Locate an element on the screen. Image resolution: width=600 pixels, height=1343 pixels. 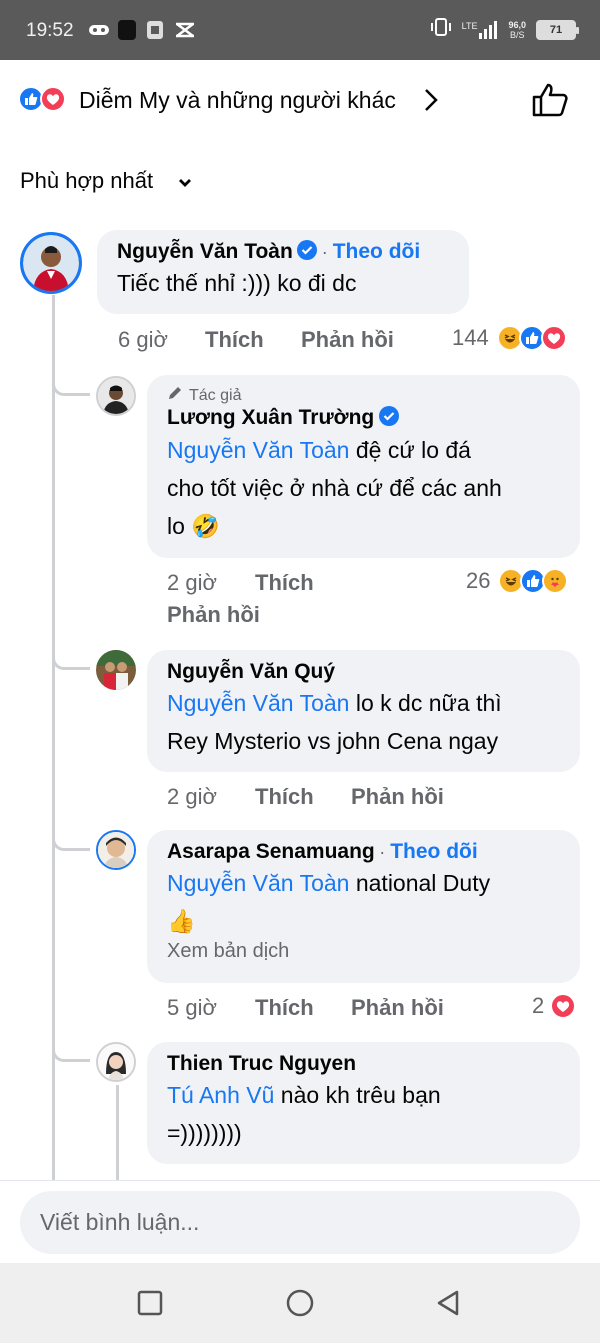
status-right: LTE 96,0 B/S 71 is located at coordinates (504, 29).